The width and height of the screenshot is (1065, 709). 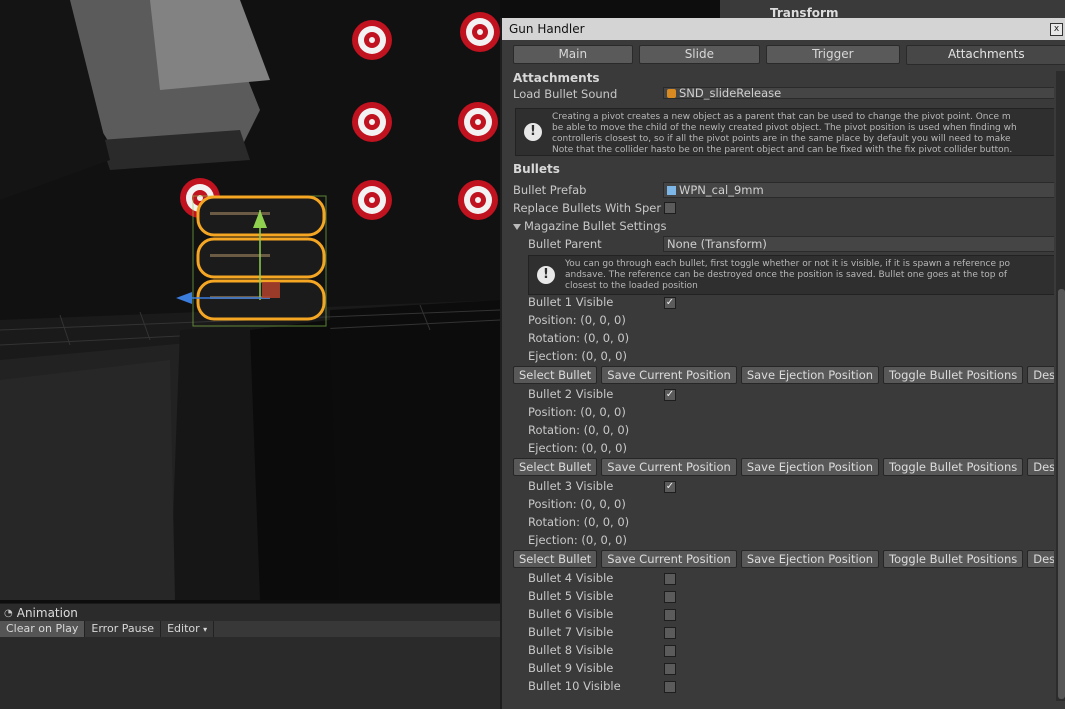 I want to click on bullet-visible-label: Bullet 5 Visible, so click(x=571, y=596).